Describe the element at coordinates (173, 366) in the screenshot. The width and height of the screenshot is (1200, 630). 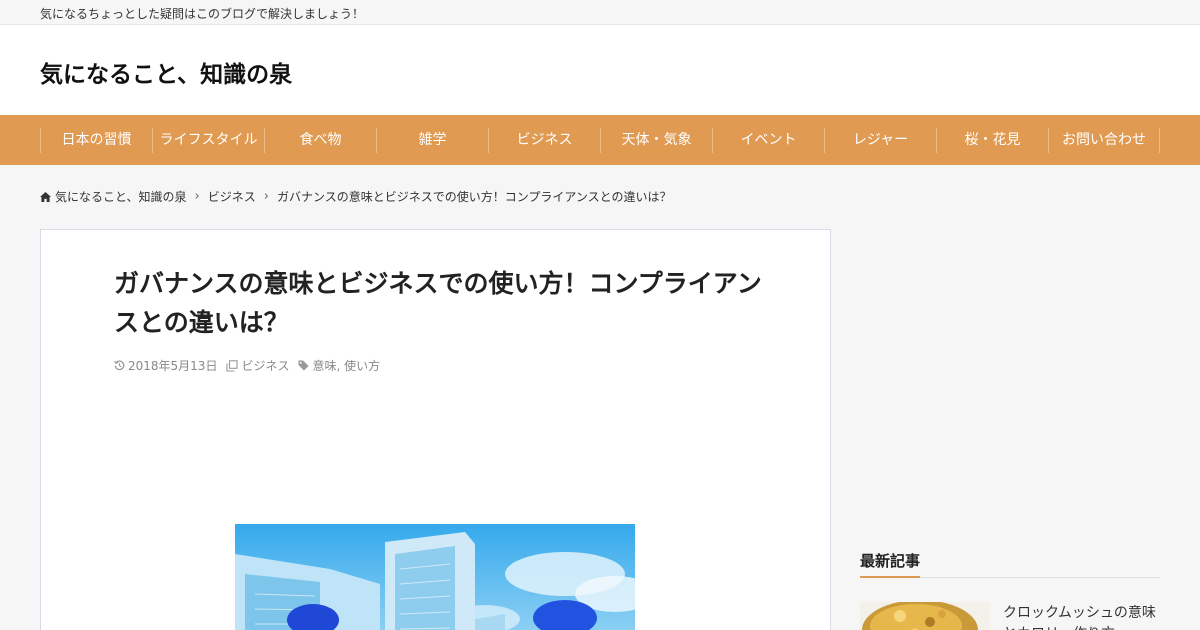
I see `article-date: 2018年5月13日` at that location.